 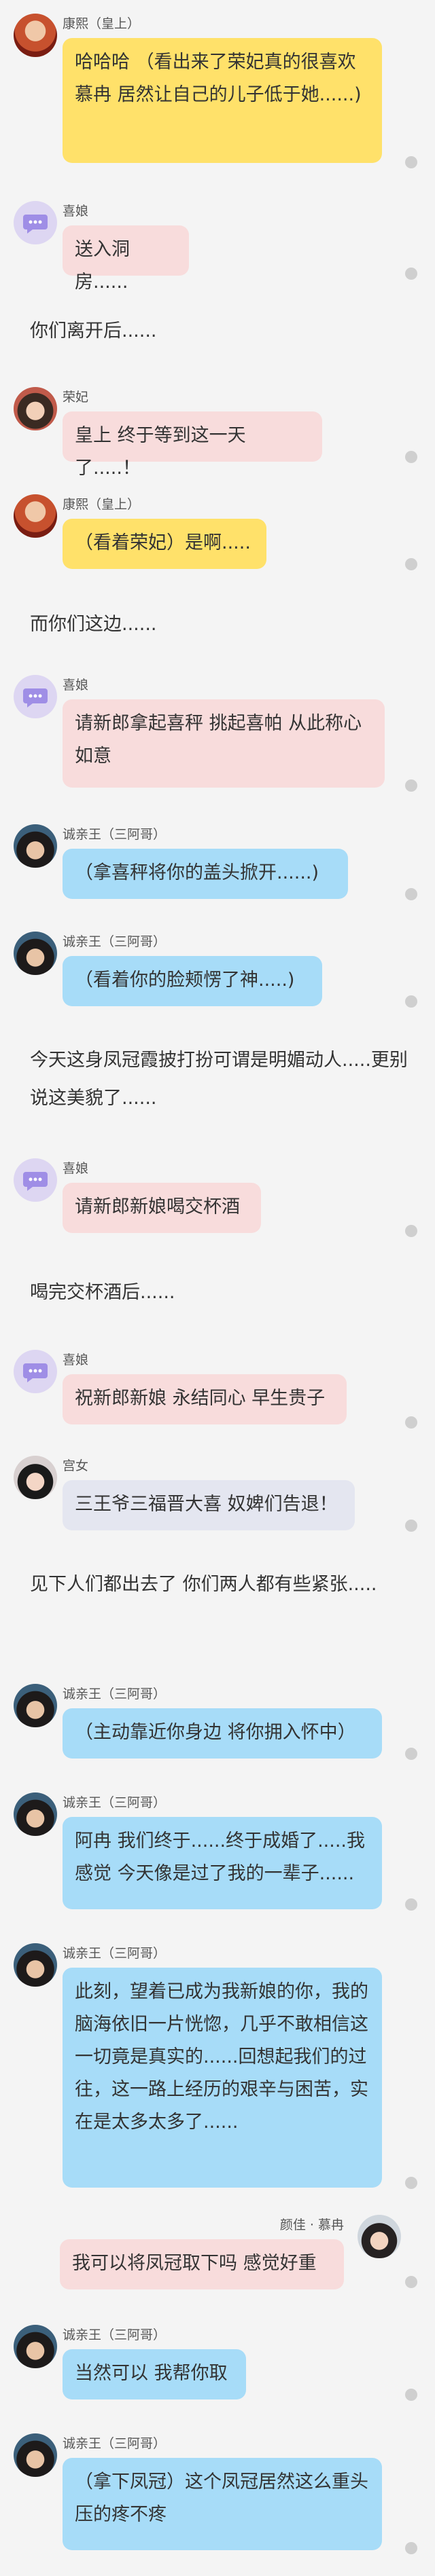 I want to click on message-bubble: （看着你的脸颊愣了神.....), so click(x=192, y=981).